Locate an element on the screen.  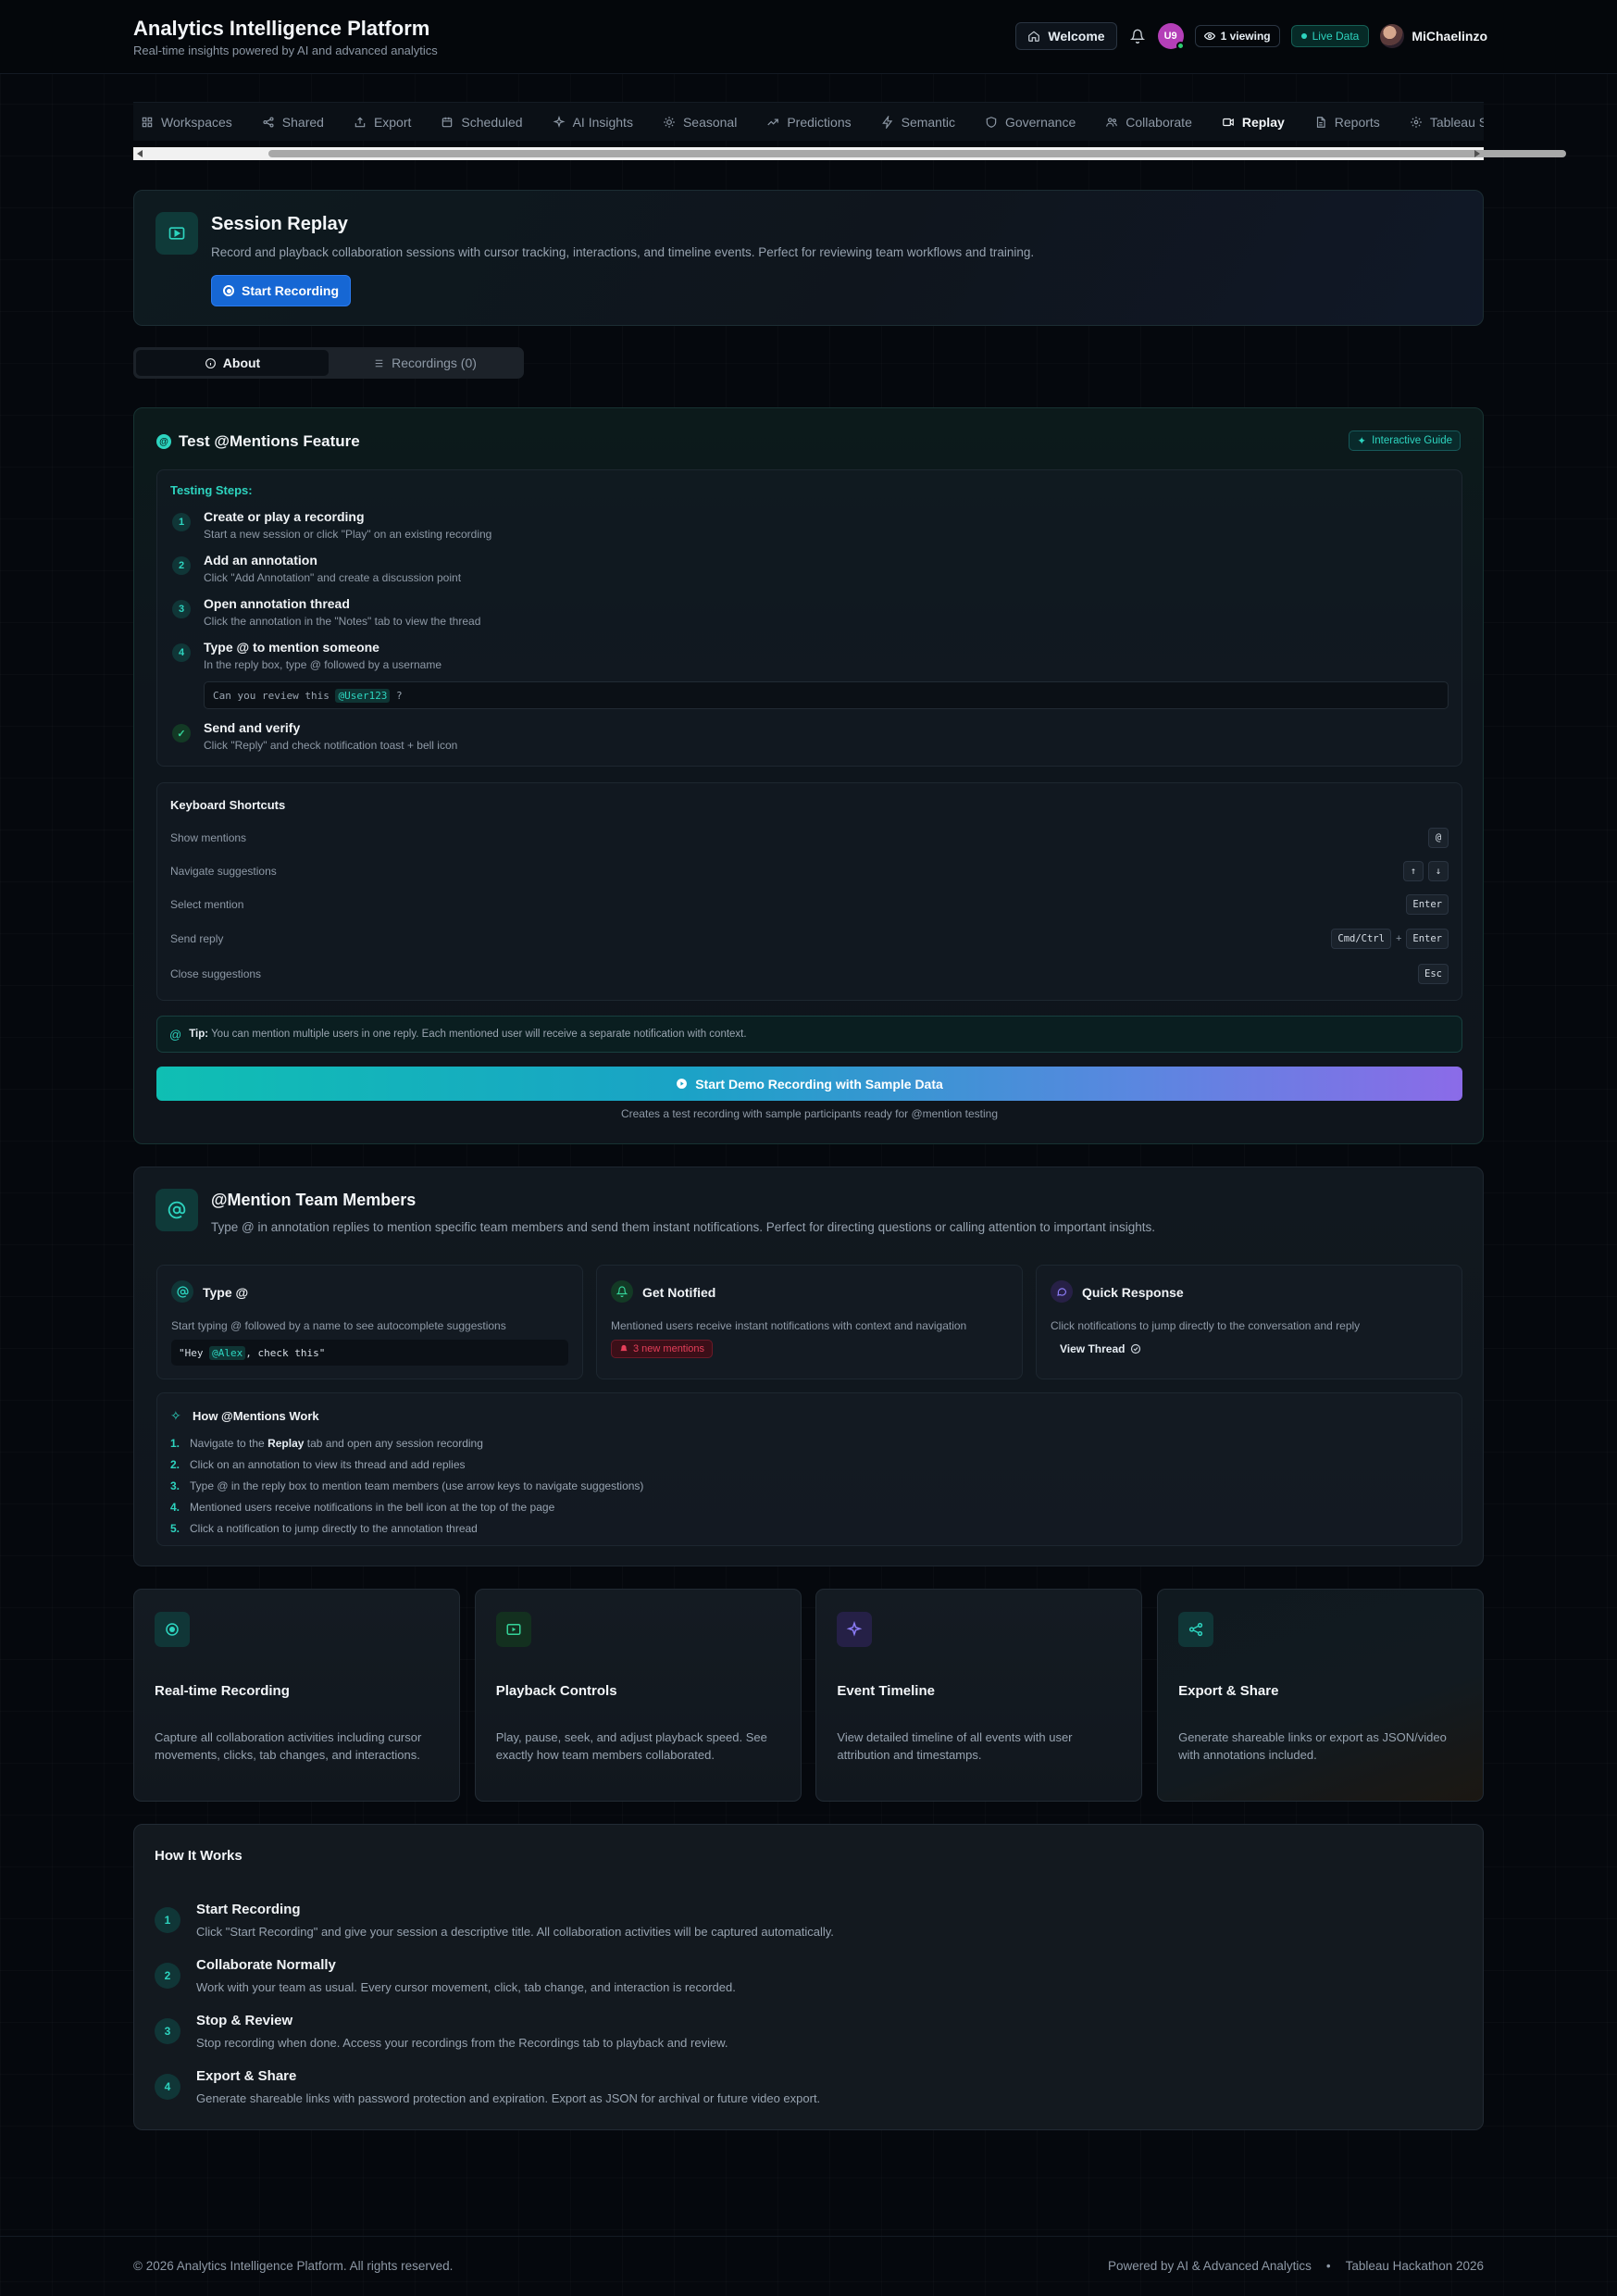
scroll-thumb is located at coordinates (917, 153).